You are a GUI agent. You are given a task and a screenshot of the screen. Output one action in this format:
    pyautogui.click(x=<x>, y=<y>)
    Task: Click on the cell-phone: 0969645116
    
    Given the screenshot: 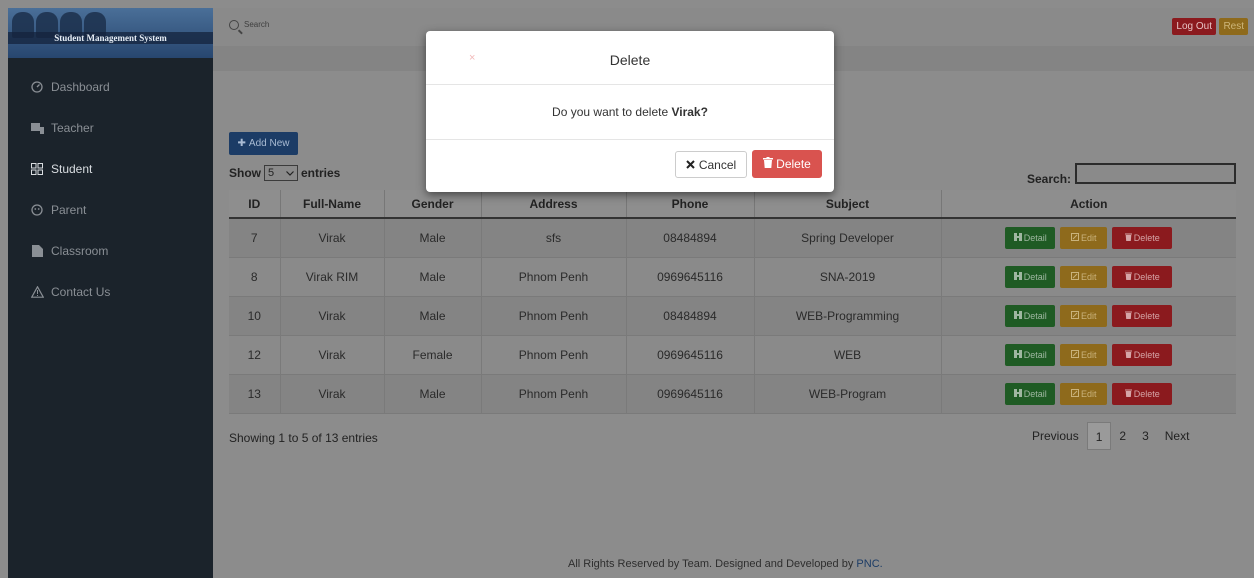 What is the action you would take?
    pyautogui.click(x=690, y=277)
    